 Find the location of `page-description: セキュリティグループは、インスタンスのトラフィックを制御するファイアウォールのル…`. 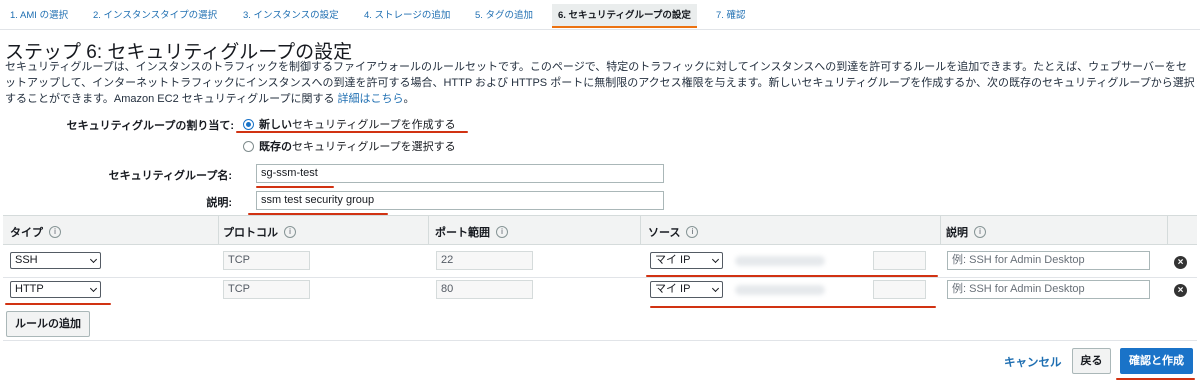

page-description: セキュリティグループは、インスタンスのトラフィックを制御するファイアウォールのル… is located at coordinates (601, 83).